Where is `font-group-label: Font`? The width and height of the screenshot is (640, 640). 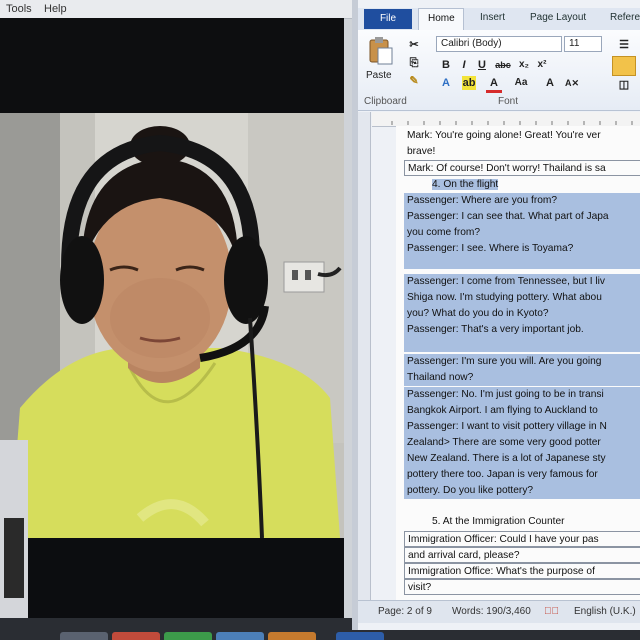
font-group-label: Font is located at coordinates (508, 101).